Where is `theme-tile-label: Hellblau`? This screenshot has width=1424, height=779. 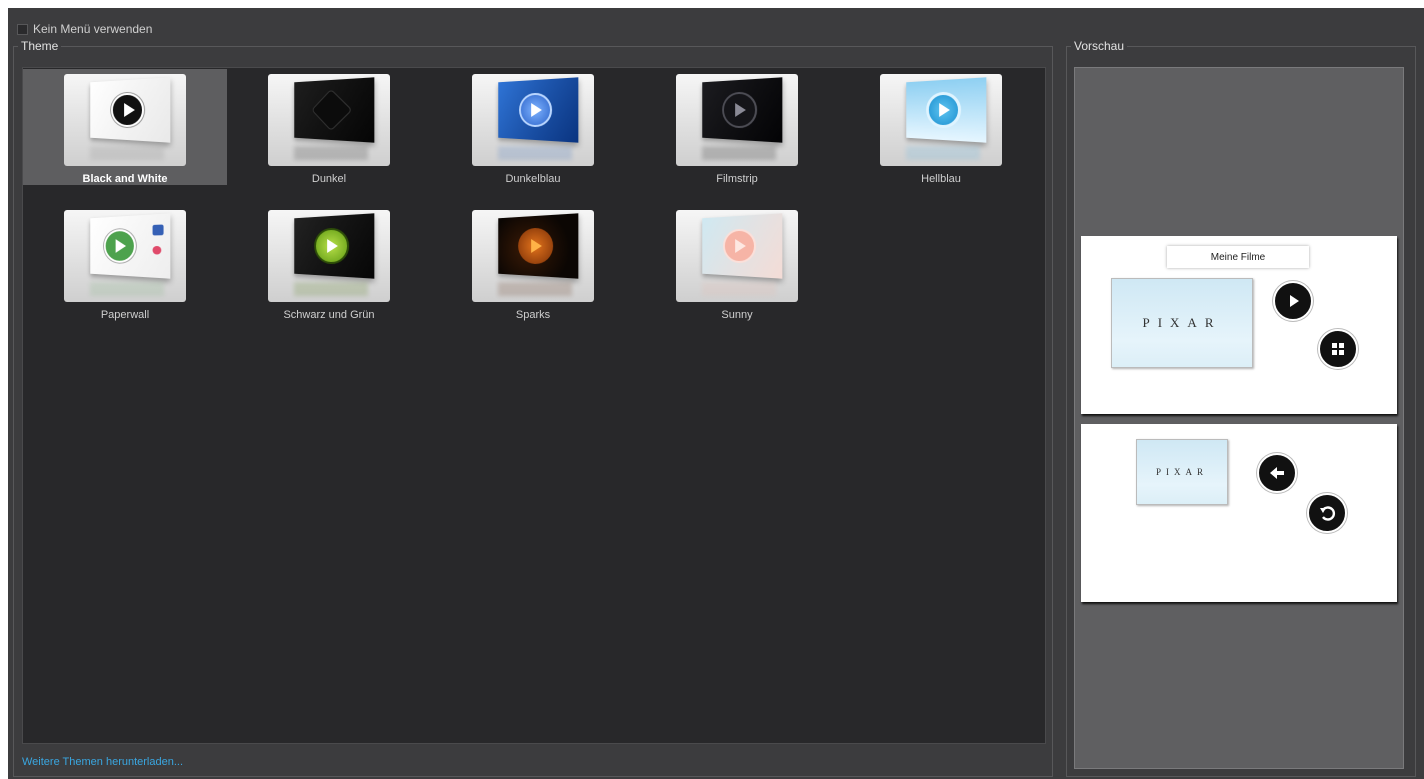
theme-tile-label: Hellblau is located at coordinates (941, 179).